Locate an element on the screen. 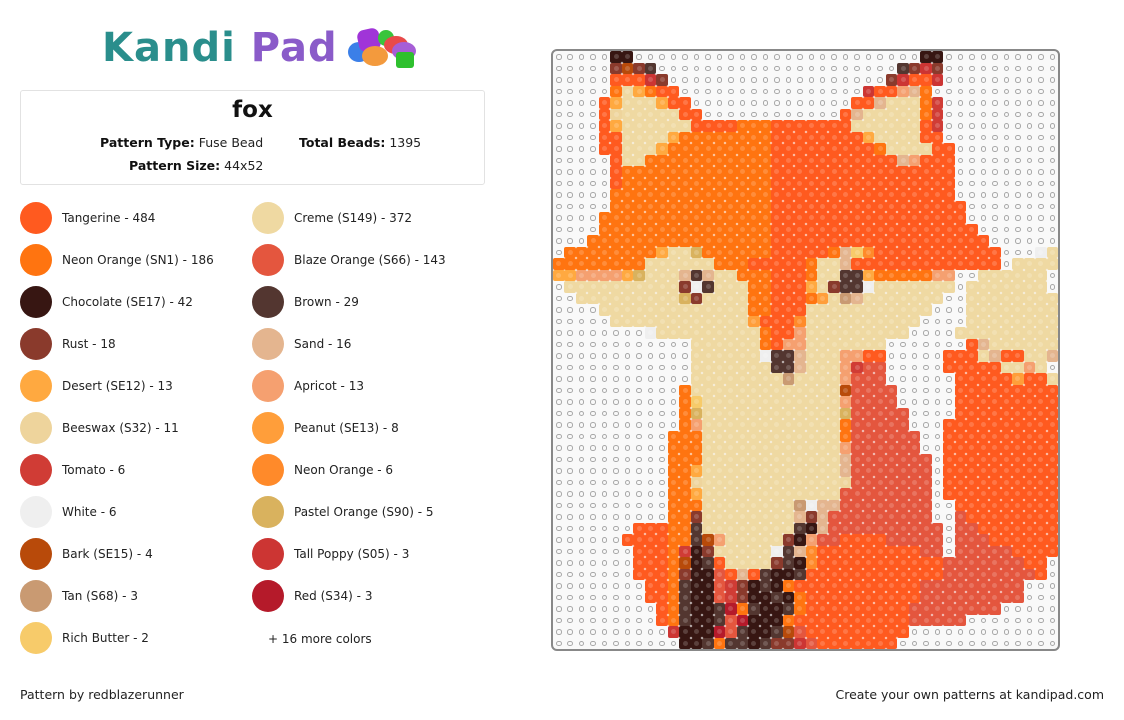 This screenshot has width=1124, height=720. total-beads: Total Beads: 1395 is located at coordinates (360, 142).